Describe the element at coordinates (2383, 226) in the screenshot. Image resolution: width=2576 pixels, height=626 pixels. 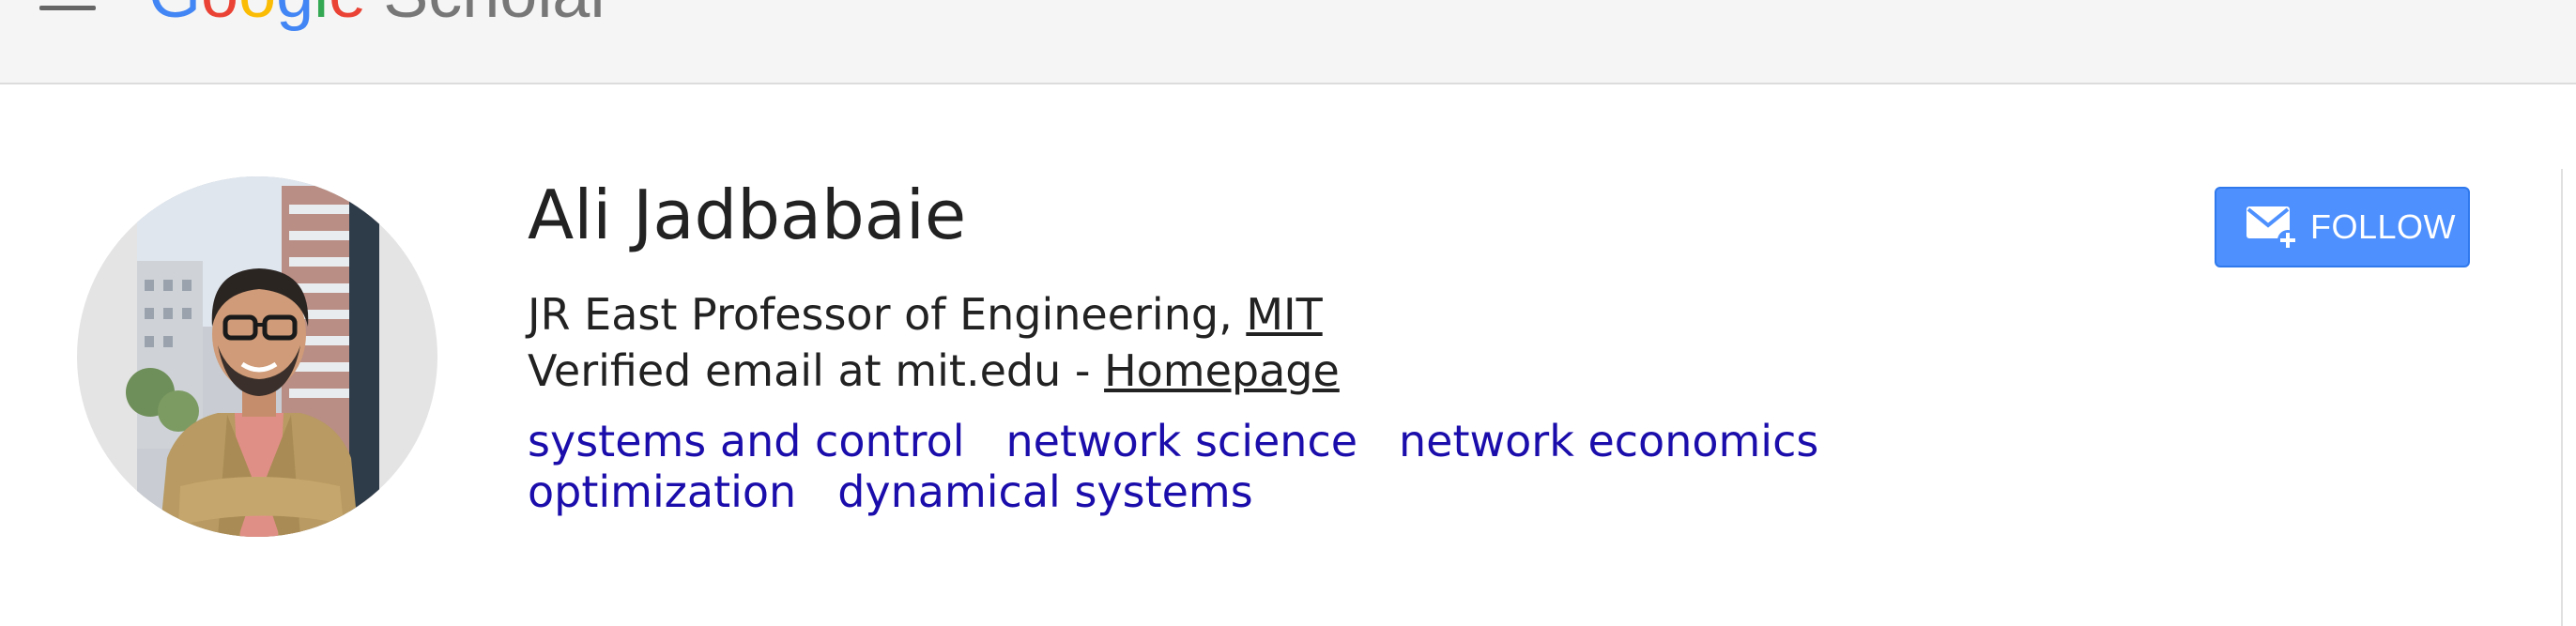
I see `follow-label: FOLLOW` at that location.